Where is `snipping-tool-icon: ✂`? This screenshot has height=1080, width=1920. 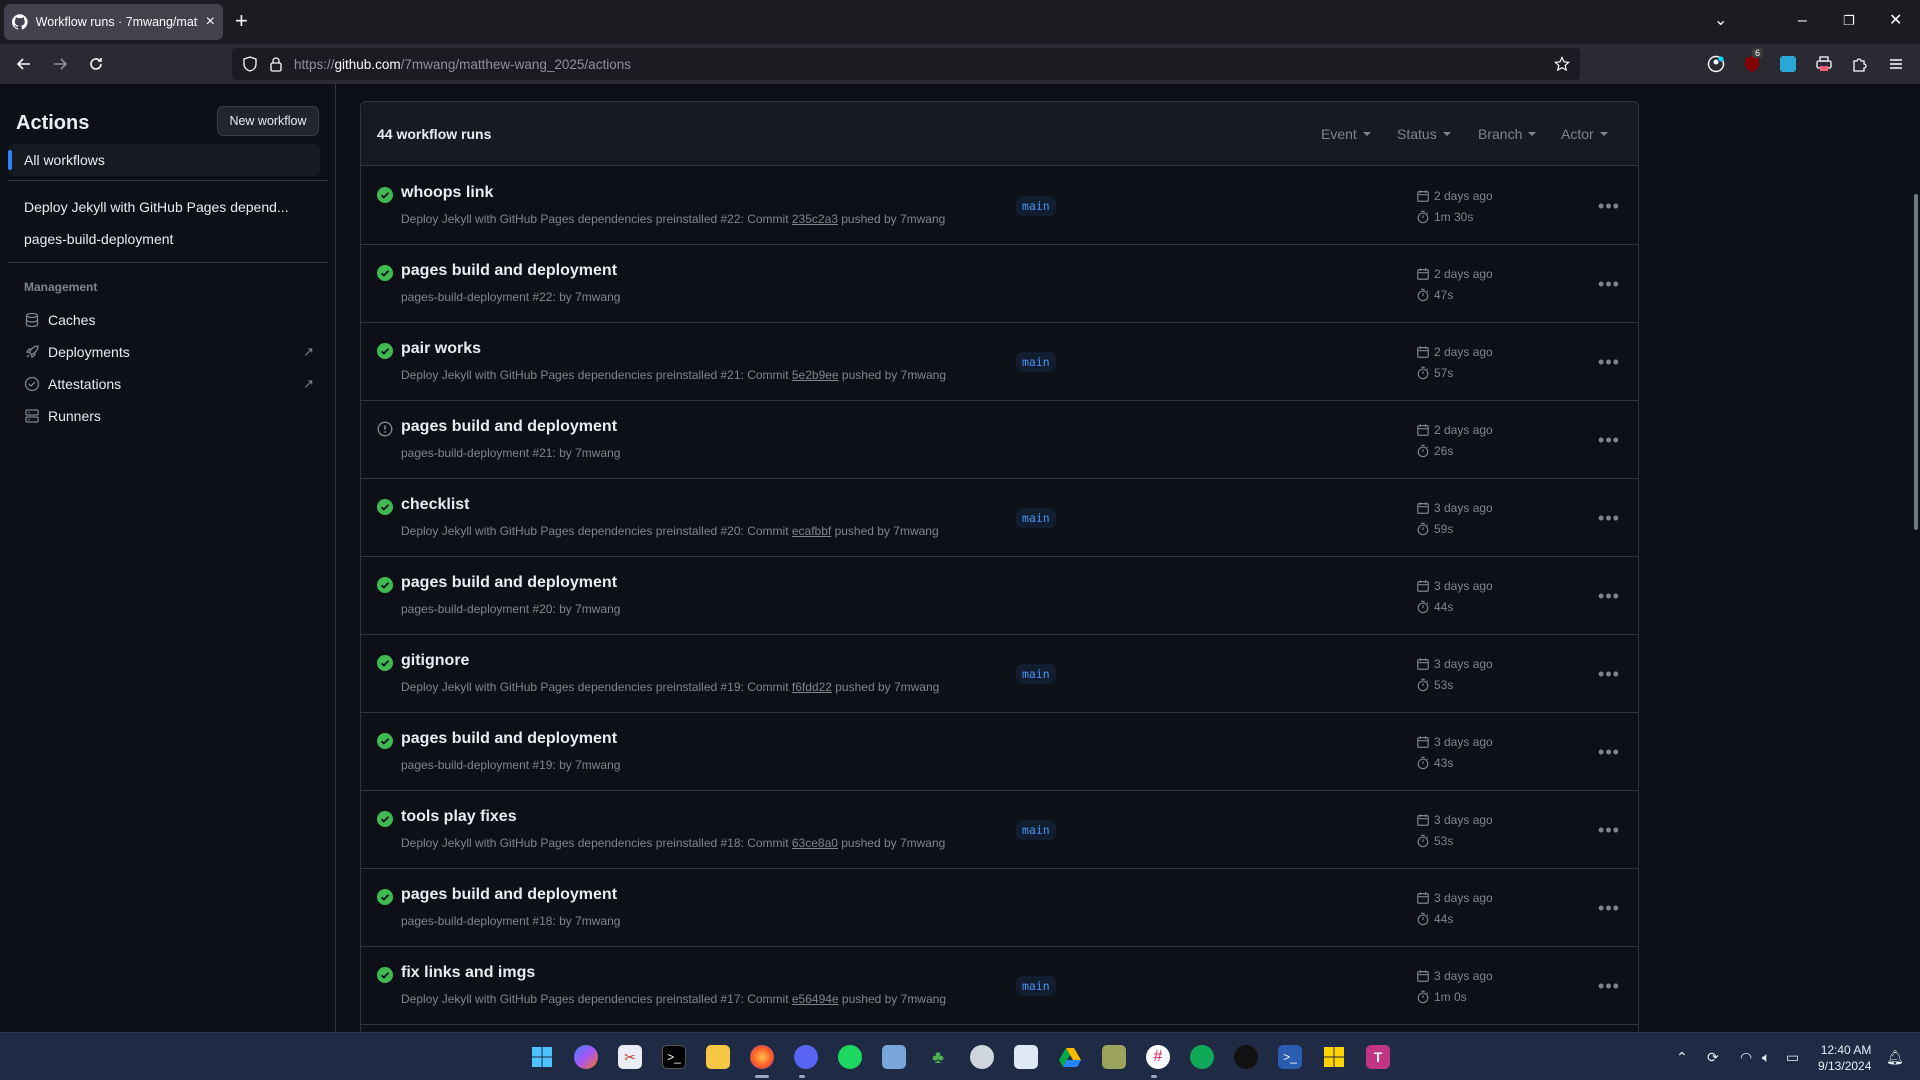
snipping-tool-icon: ✂ is located at coordinates (630, 1057).